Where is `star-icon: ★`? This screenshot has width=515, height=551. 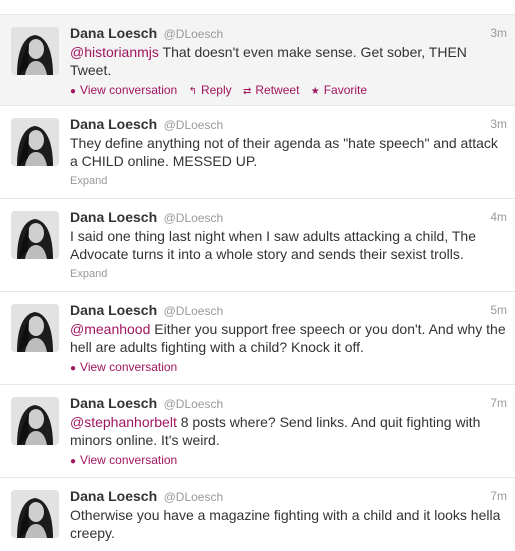 star-icon: ★ is located at coordinates (315, 91).